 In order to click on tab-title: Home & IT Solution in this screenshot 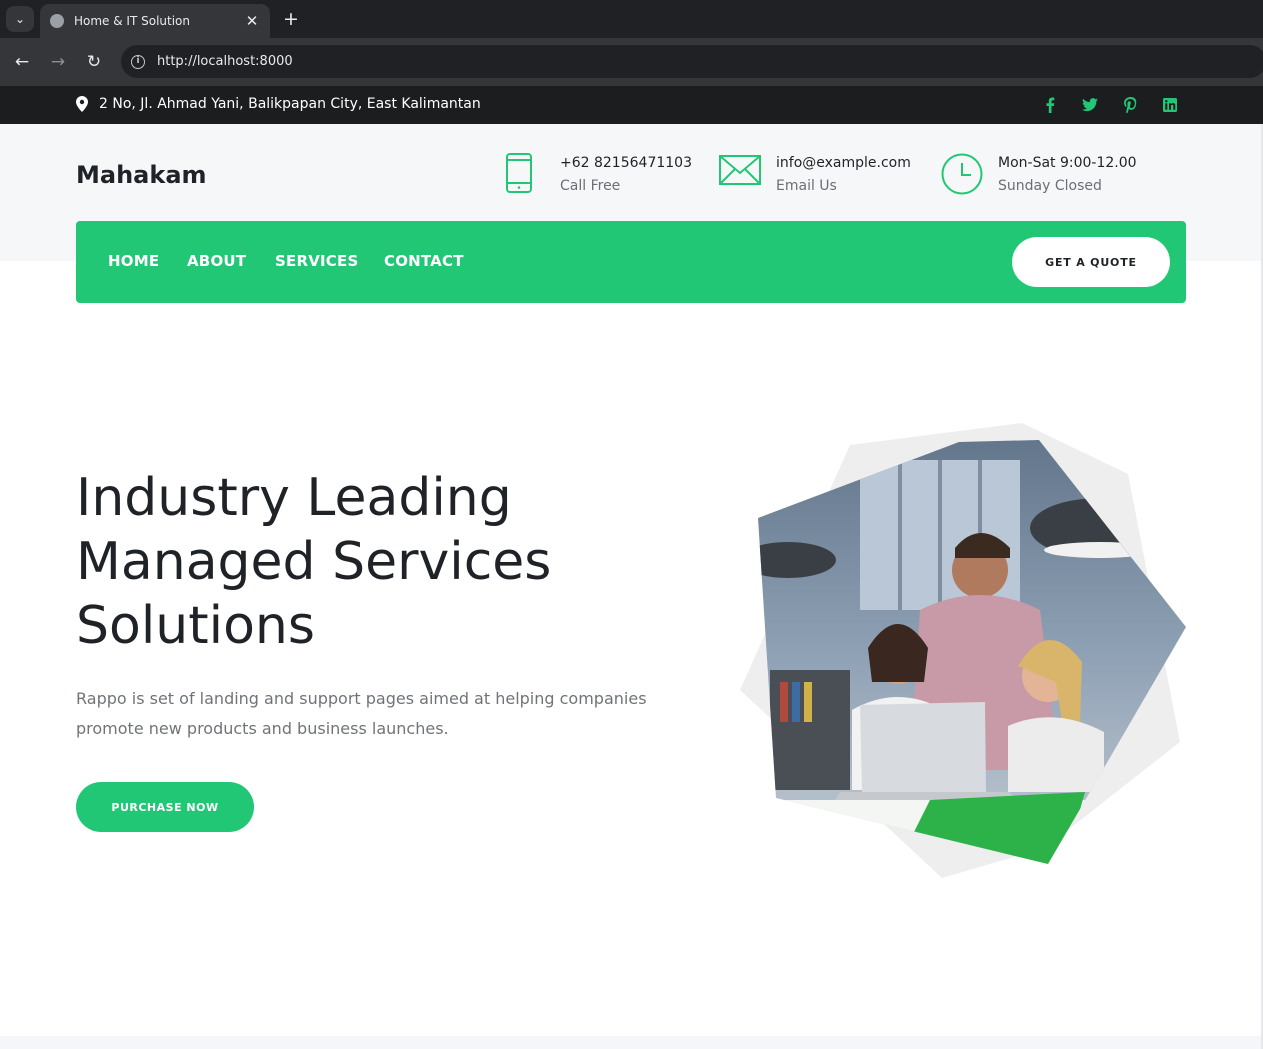, I will do `click(132, 21)`.